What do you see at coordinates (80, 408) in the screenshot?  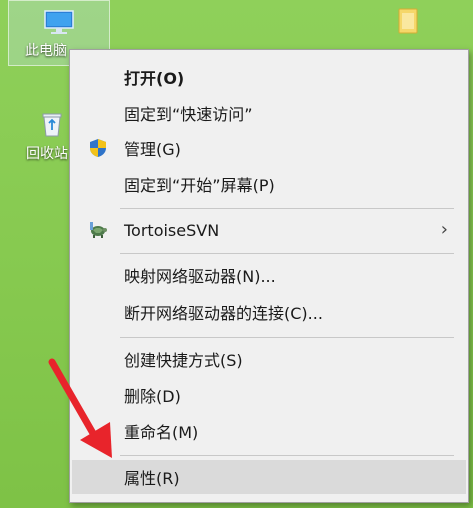 I see `red-arrow-annotation` at bounding box center [80, 408].